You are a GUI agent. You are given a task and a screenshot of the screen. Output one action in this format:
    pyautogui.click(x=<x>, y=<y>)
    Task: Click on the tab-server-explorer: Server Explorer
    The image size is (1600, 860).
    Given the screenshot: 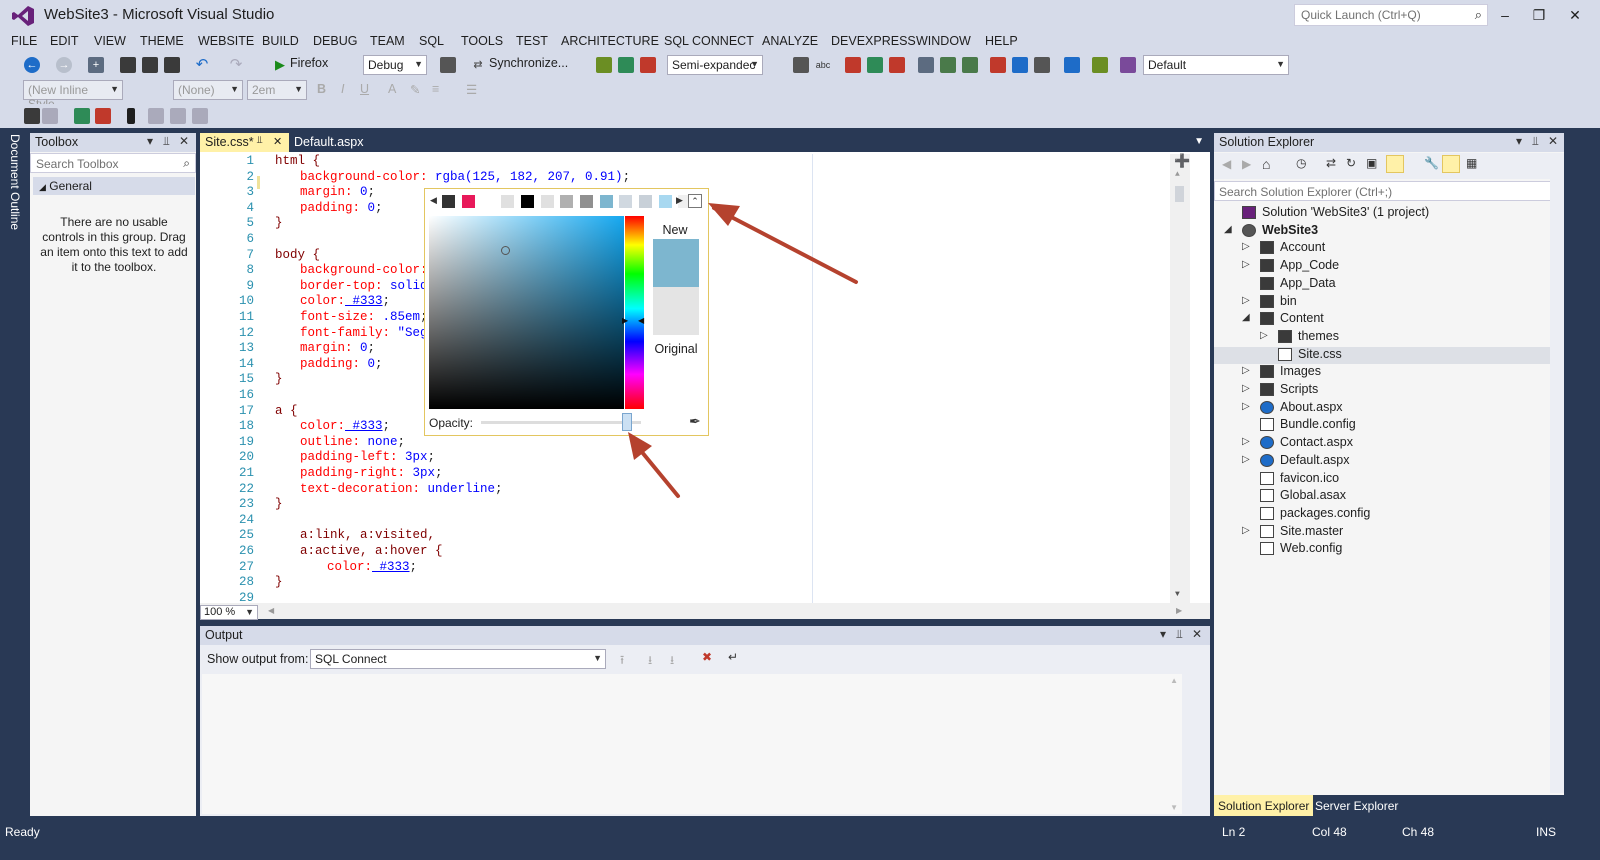 What is the action you would take?
    pyautogui.click(x=1356, y=805)
    